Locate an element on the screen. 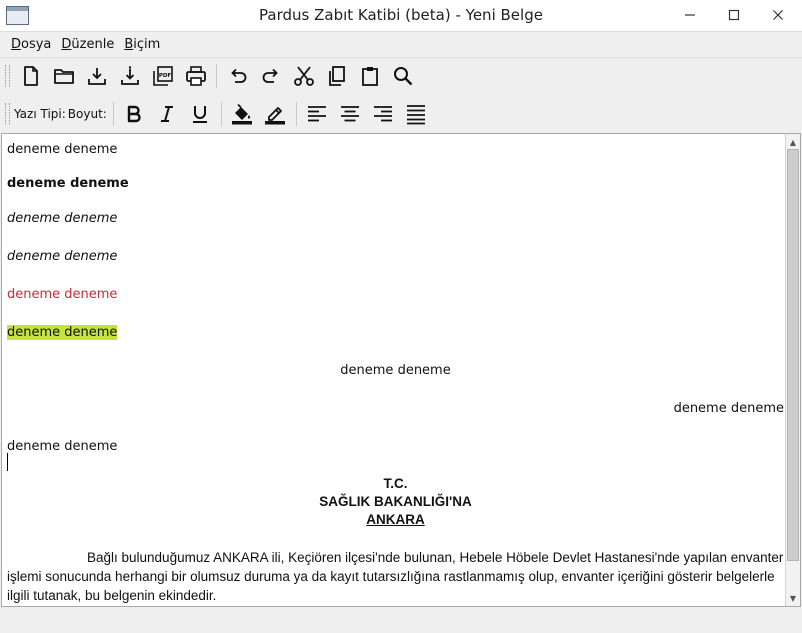 The height and width of the screenshot is (633, 802). folder-icon is located at coordinates (63, 76).